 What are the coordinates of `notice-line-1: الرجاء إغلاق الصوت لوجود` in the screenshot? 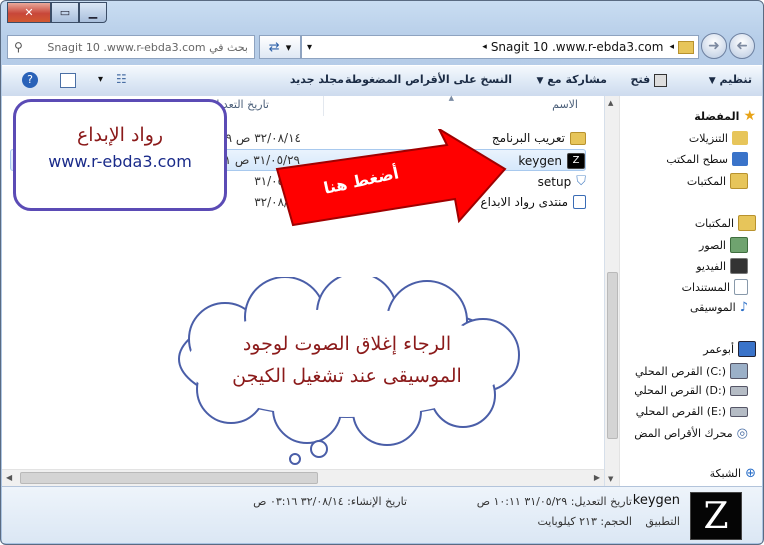 It's located at (347, 344).